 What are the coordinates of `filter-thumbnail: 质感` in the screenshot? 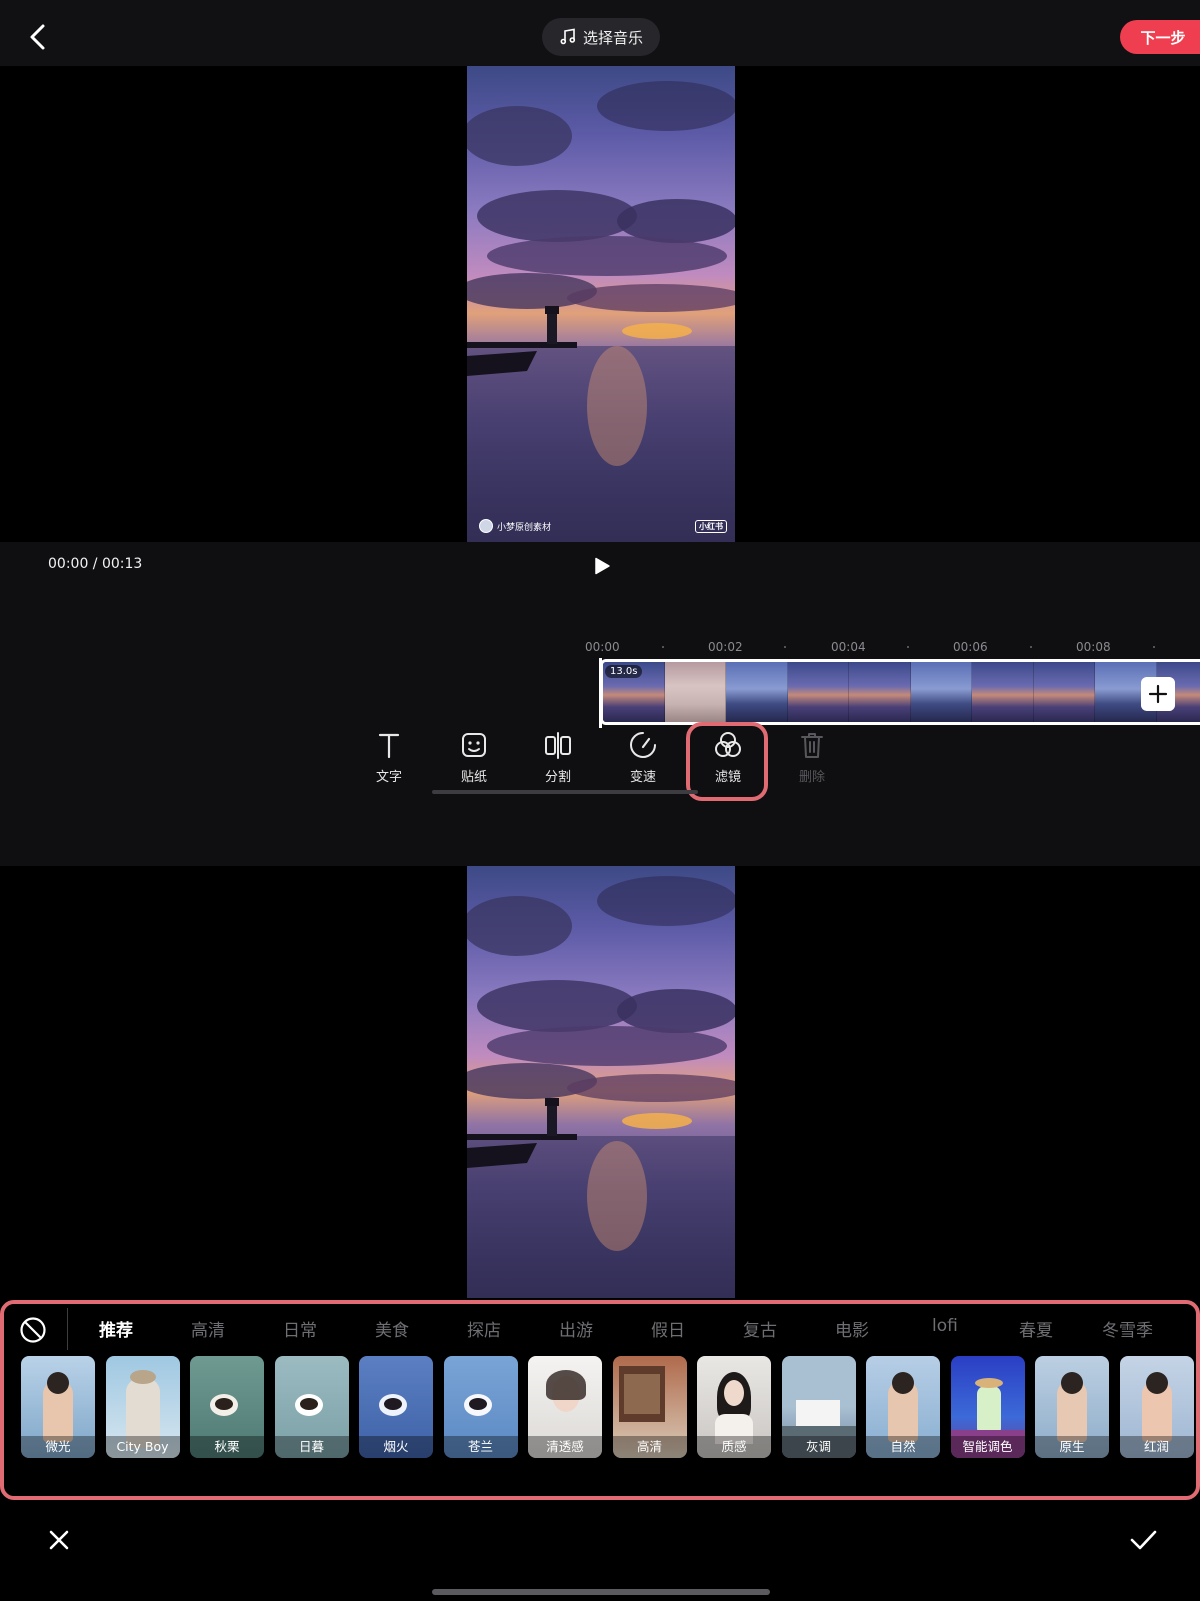 It's located at (734, 1407).